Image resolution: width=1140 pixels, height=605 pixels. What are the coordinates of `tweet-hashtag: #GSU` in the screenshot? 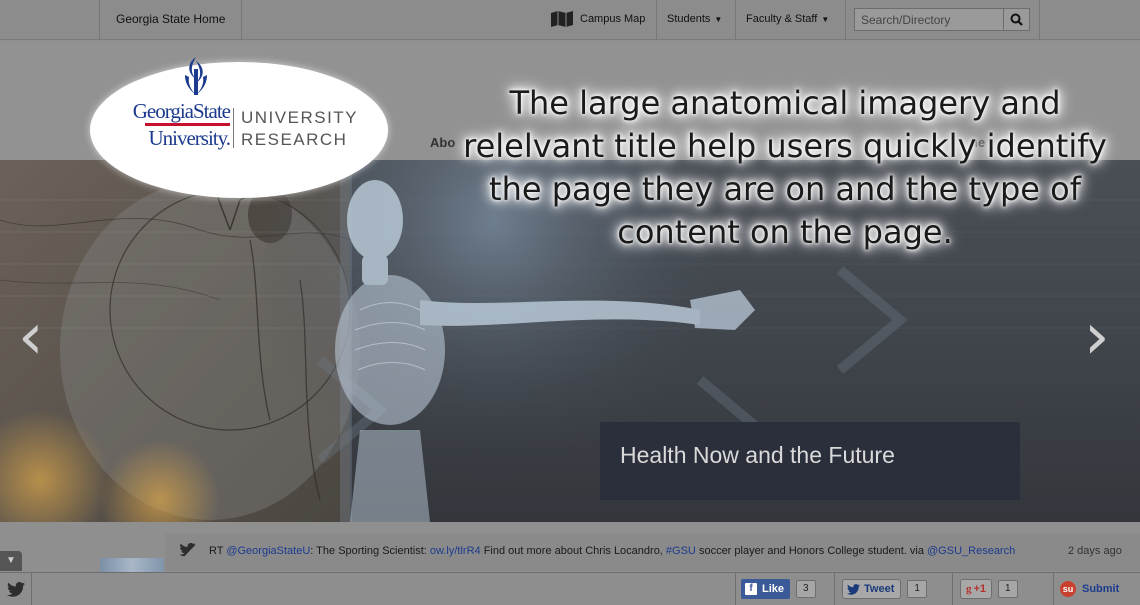 It's located at (681, 551).